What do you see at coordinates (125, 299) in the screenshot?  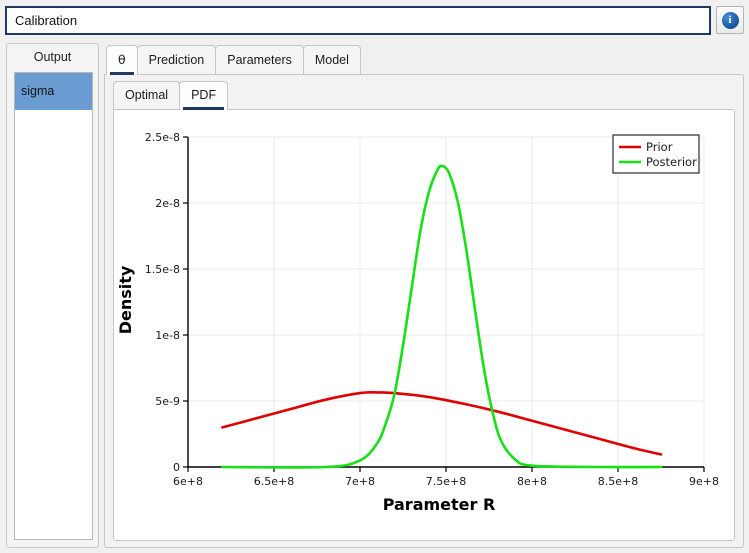 I see `y-axis-label: Density` at bounding box center [125, 299].